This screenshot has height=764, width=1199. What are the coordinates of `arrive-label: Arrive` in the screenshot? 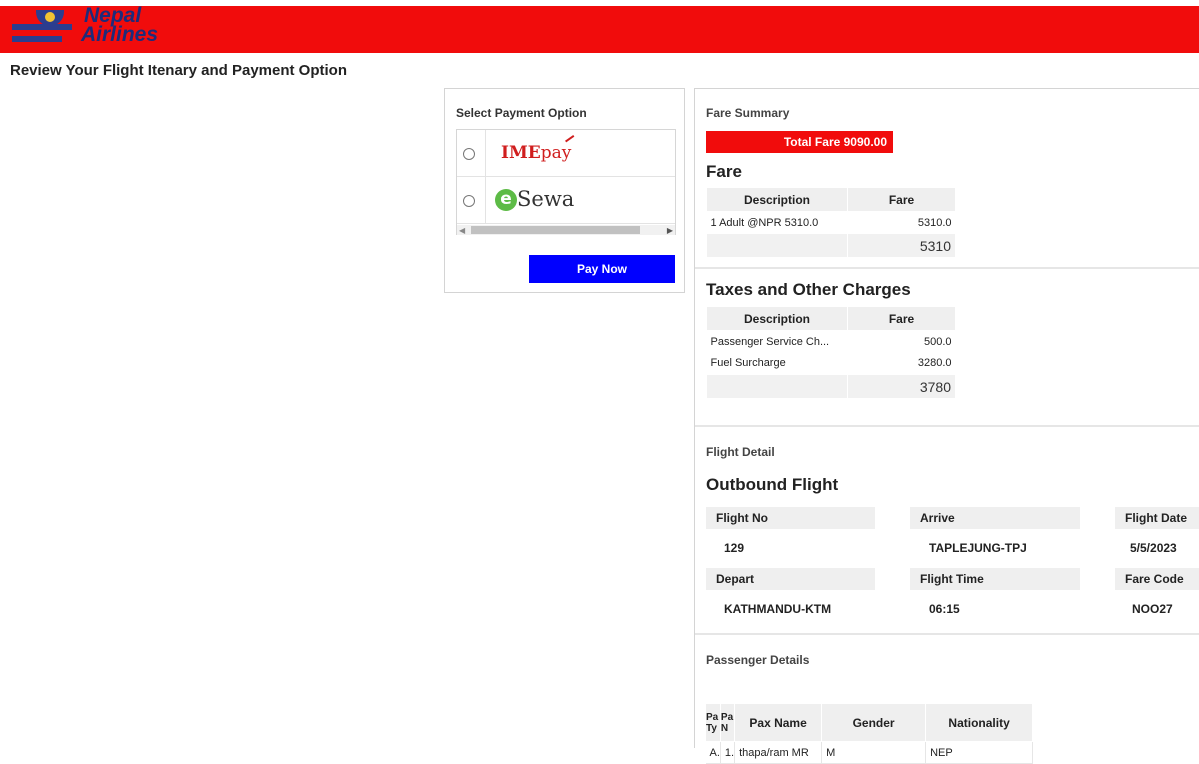 It's located at (995, 518).